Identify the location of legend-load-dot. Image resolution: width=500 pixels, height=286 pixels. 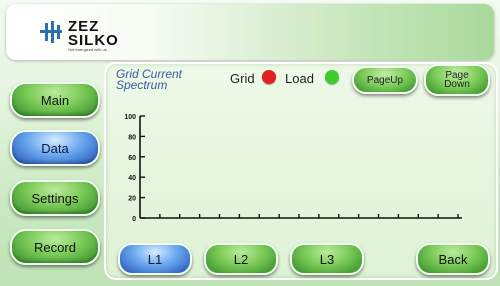
(332, 77).